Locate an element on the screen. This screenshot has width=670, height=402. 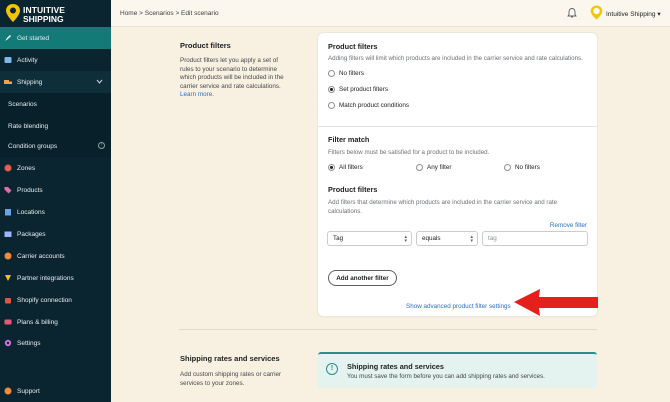
select-arrows-icon: ▴ ▾ is located at coordinates (471, 239).